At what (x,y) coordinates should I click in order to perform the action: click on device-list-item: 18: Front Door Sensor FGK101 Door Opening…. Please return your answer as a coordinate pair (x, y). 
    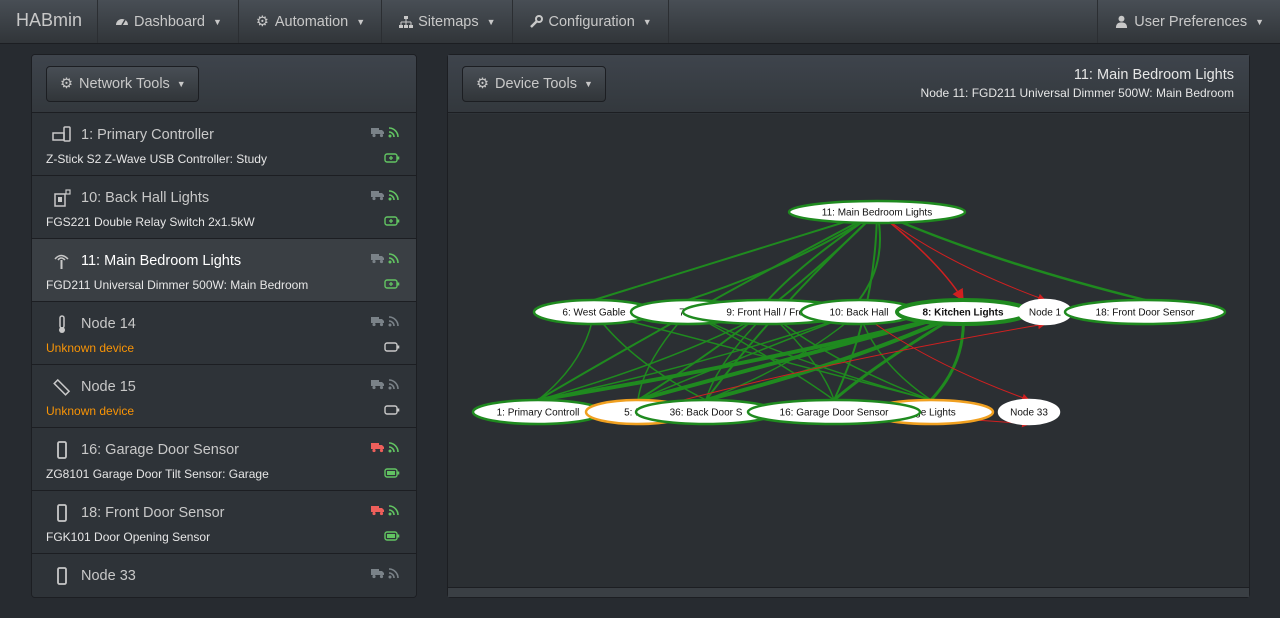
    Looking at the image, I should click on (224, 522).